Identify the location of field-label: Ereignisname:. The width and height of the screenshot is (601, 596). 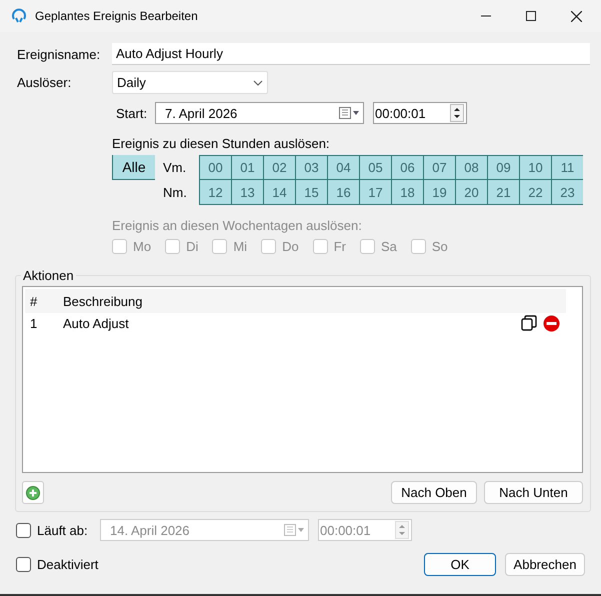
(59, 54).